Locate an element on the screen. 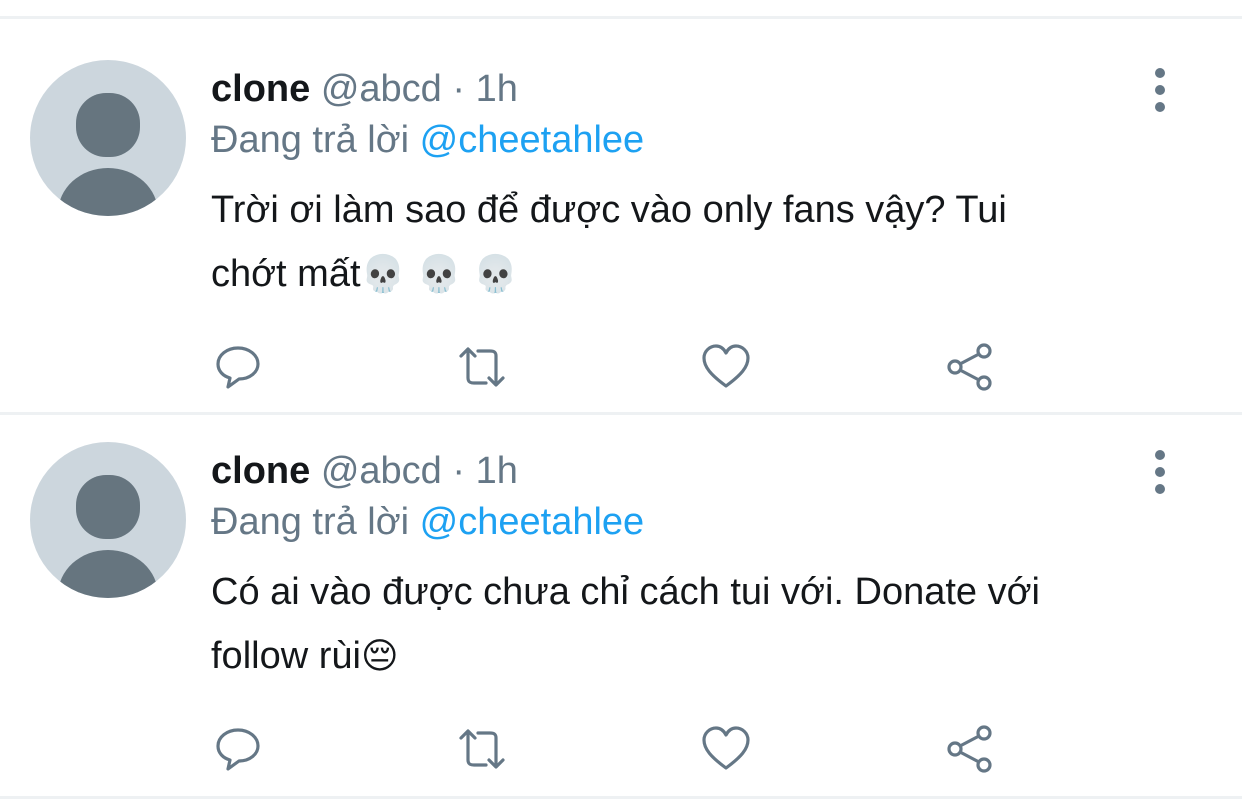  tweet-text-line: chớt mất💀 💀 💀 is located at coordinates (701, 274).